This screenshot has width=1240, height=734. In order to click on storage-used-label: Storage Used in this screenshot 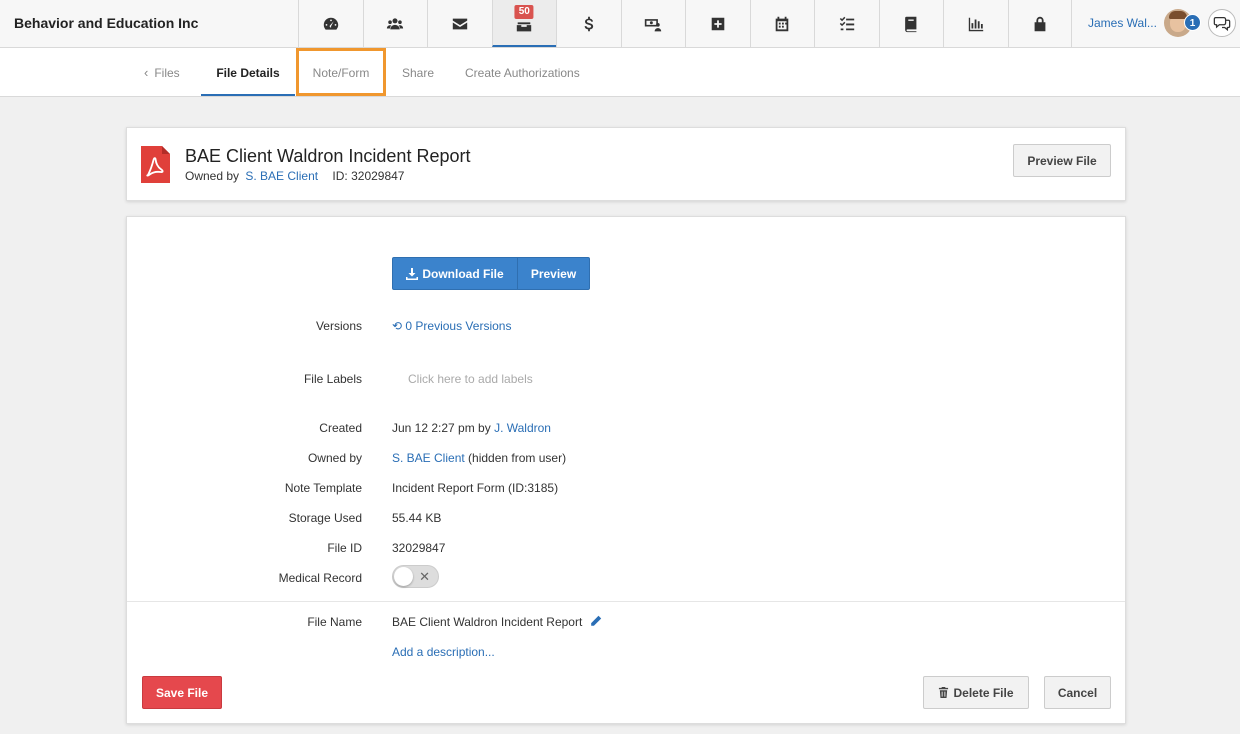, I will do `click(325, 518)`.